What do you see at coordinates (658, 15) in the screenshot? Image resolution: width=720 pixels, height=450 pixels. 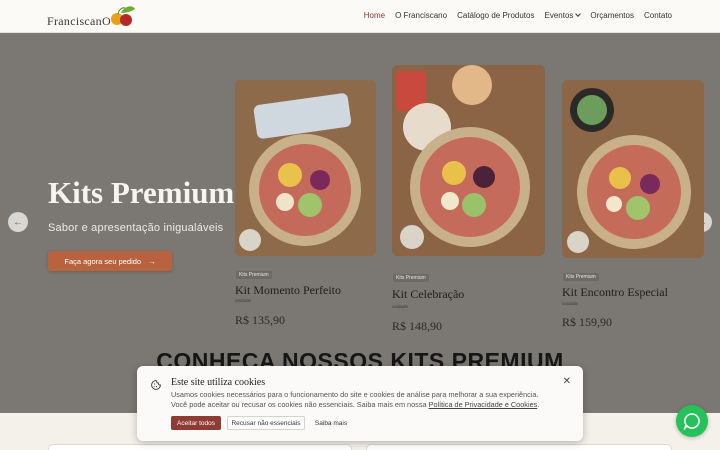 I see `nav-contato: Contato` at bounding box center [658, 15].